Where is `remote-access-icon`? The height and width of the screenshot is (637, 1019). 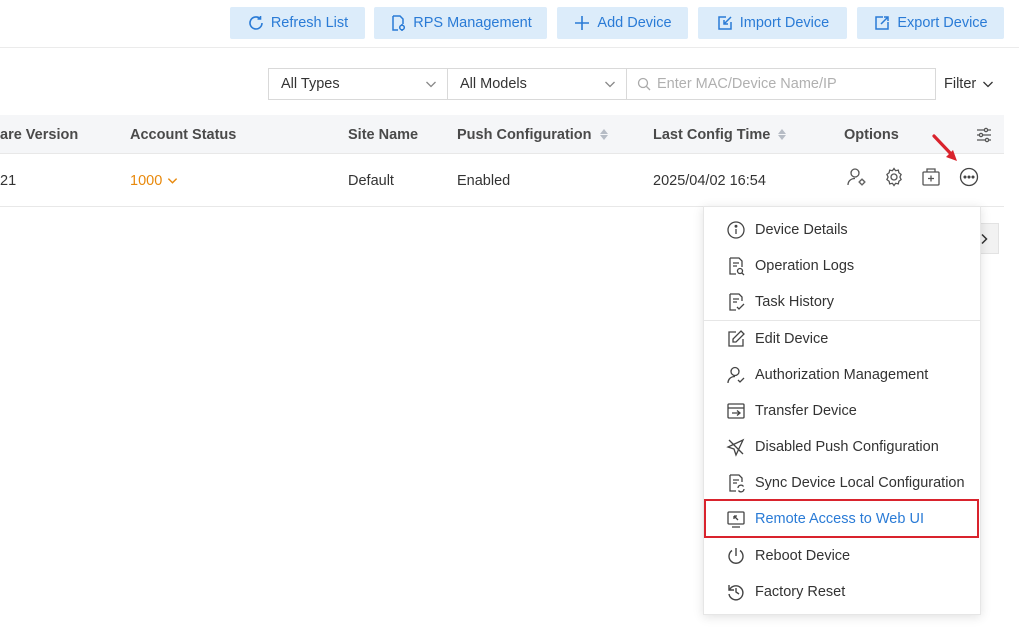
remote-access-icon is located at coordinates (736, 519).